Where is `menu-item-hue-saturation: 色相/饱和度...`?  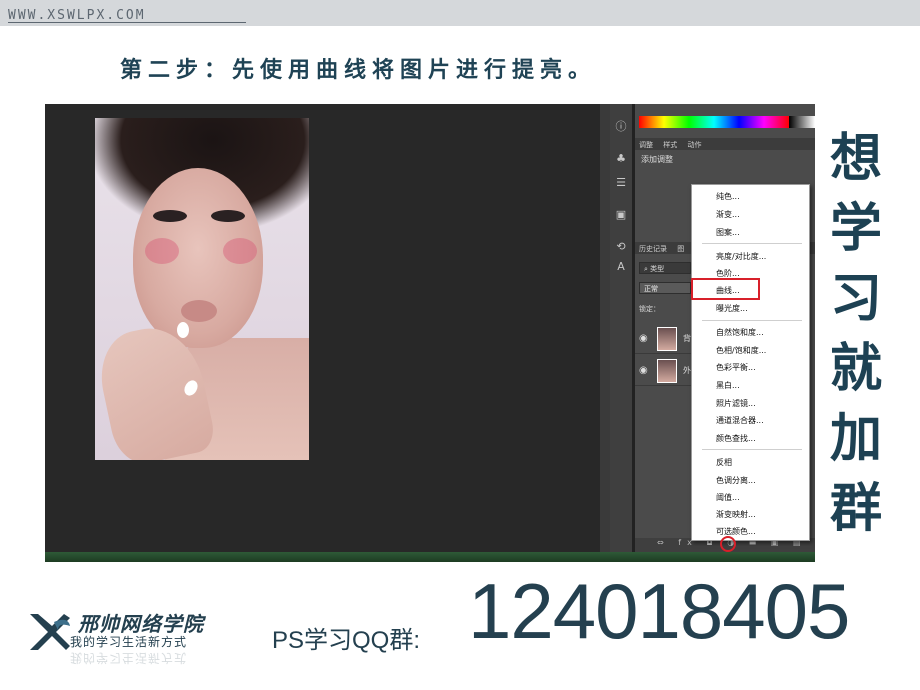
menu-item-hue-saturation: 色相/饱和度... is located at coordinates (741, 350).